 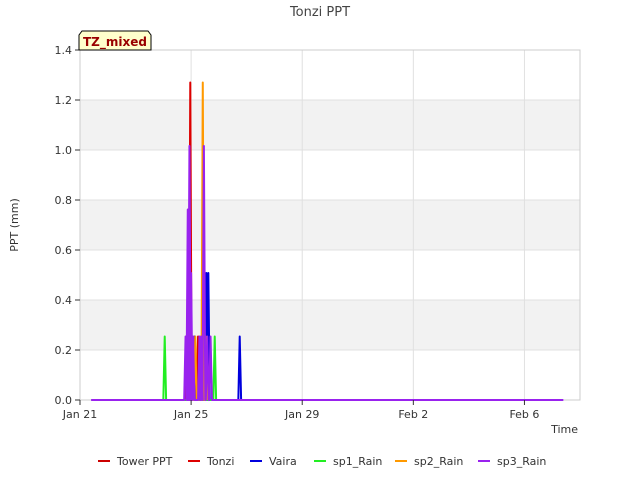 What do you see at coordinates (438, 461) in the screenshot?
I see `legend-label: sp2_Rain` at bounding box center [438, 461].